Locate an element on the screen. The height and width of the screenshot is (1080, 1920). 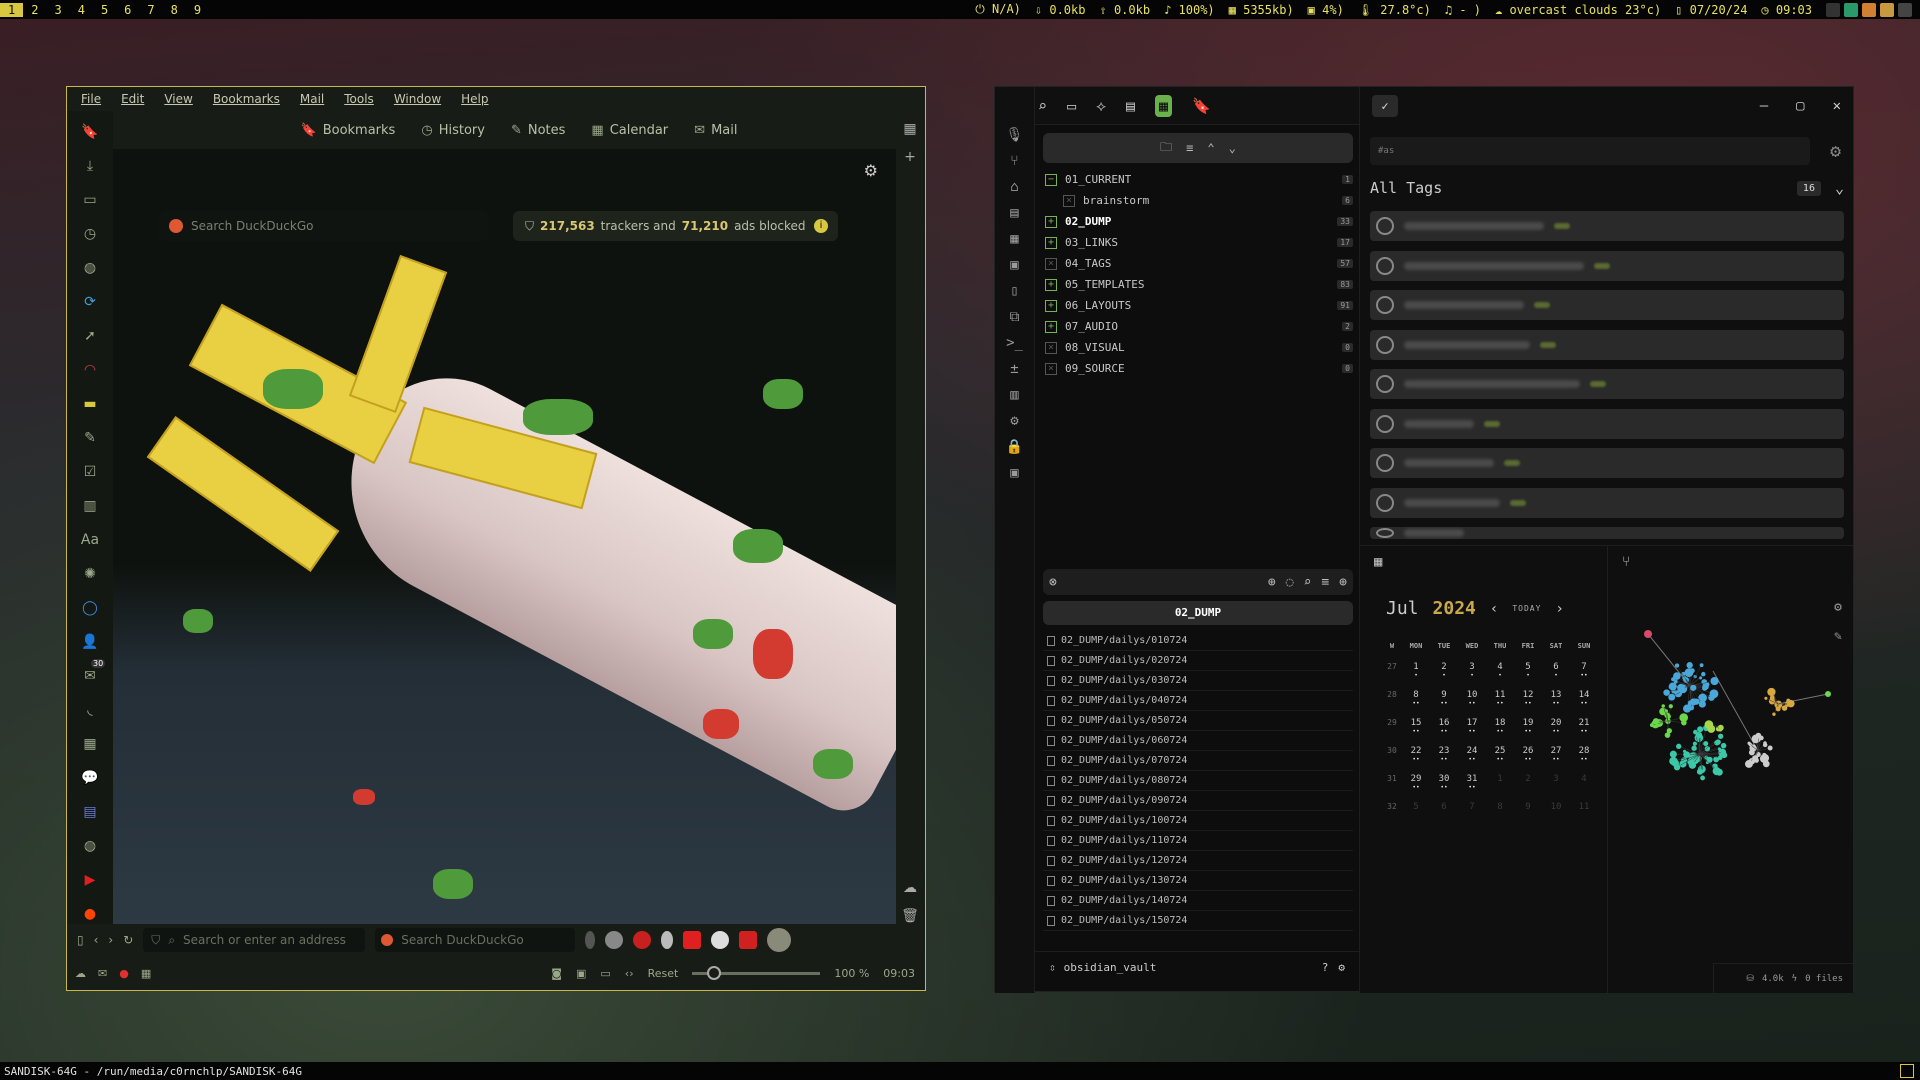
notes-link: ✎ Notes is located at coordinates (538, 130).